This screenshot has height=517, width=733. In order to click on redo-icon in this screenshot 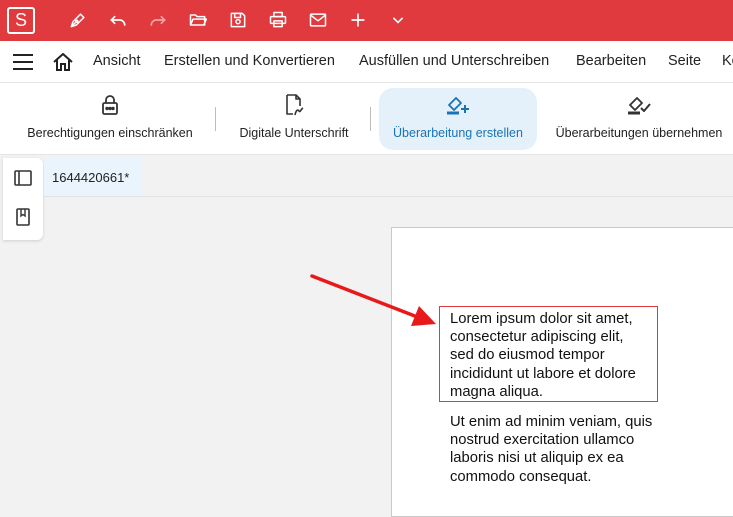, I will do `click(158, 20)`.